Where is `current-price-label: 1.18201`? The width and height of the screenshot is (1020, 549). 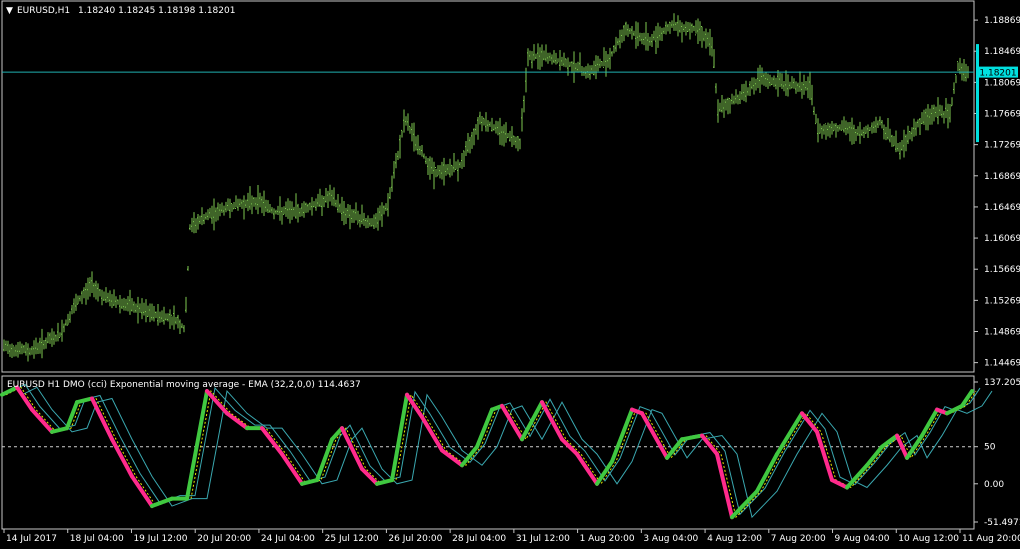
current-price-label: 1.18201 is located at coordinates (998, 72).